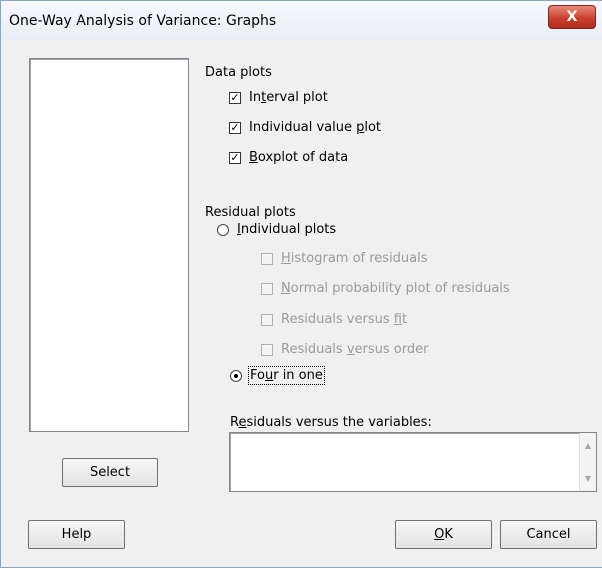 This screenshot has width=602, height=568. I want to click on residuals-vs-order-label: Residuals versus order, so click(355, 349).